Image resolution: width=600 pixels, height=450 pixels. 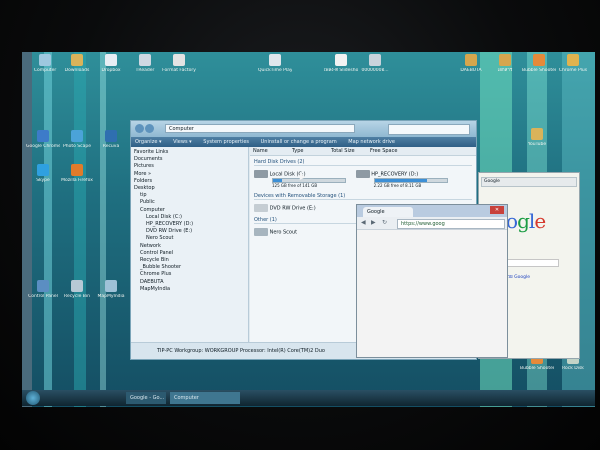 I want to click on desktop-icon: Photo Scape, so click(x=77, y=139).